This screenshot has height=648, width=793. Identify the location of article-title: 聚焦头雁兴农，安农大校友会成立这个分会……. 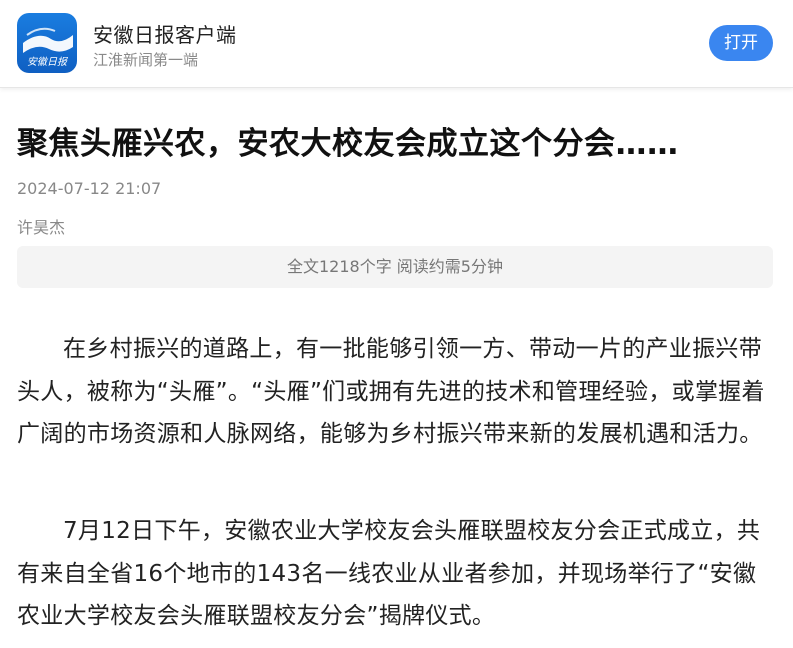
(348, 144).